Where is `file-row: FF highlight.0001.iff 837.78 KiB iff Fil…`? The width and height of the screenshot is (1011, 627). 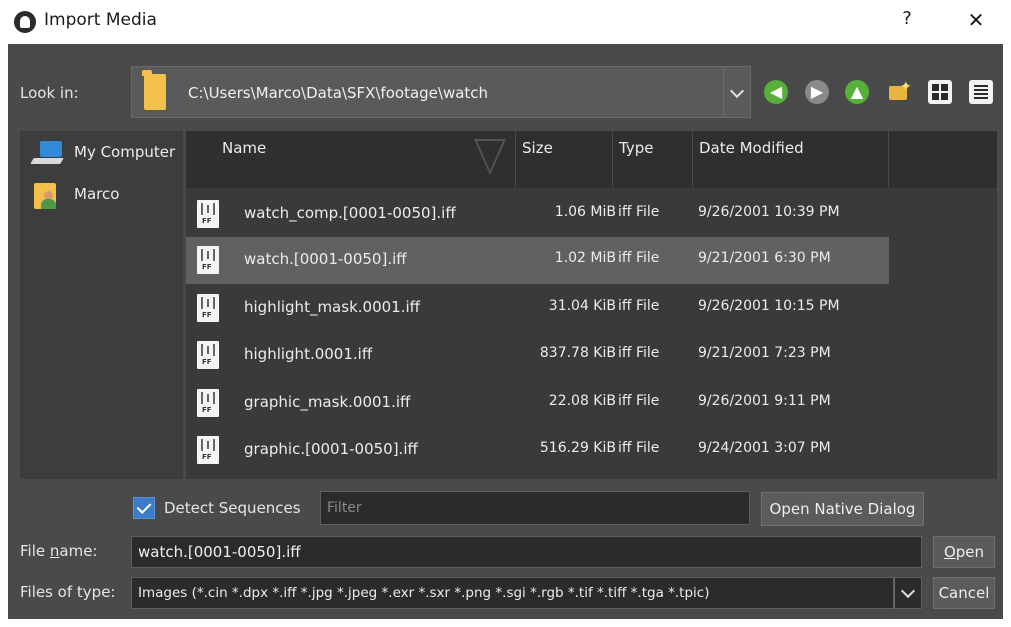 file-row: FF highlight.0001.iff 837.78 KiB iff Fil… is located at coordinates (591, 355).